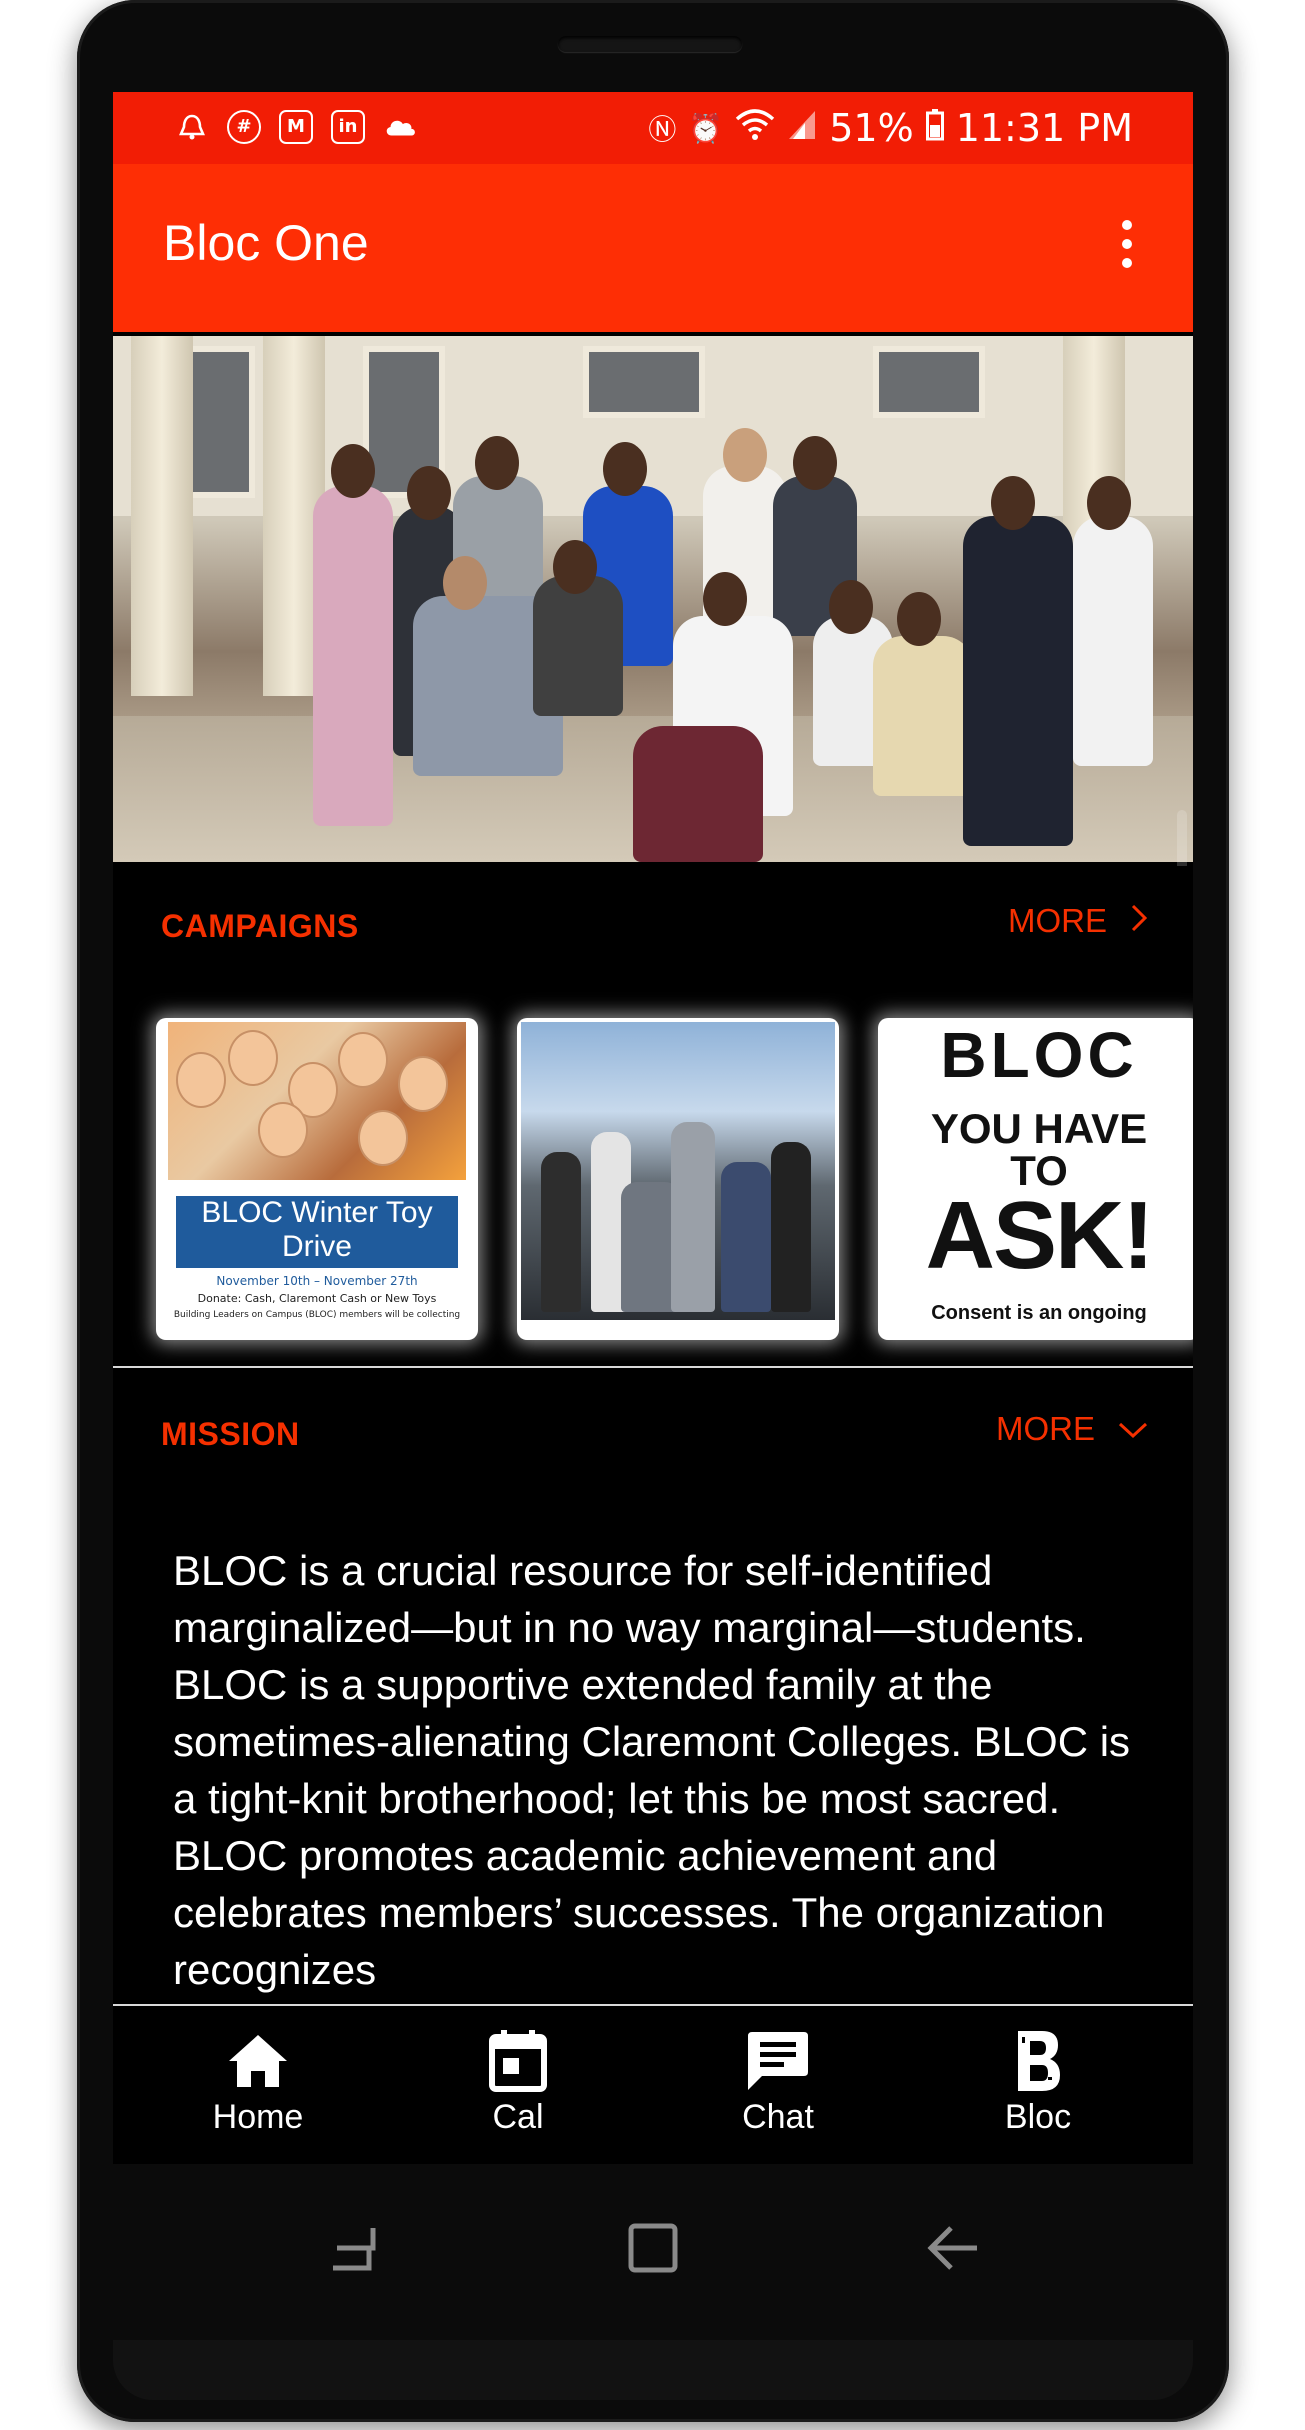 The height and width of the screenshot is (2430, 1305). Describe the element at coordinates (653, 931) in the screenshot. I see `campaigns-header: CAMPAIGNS MORE` at that location.